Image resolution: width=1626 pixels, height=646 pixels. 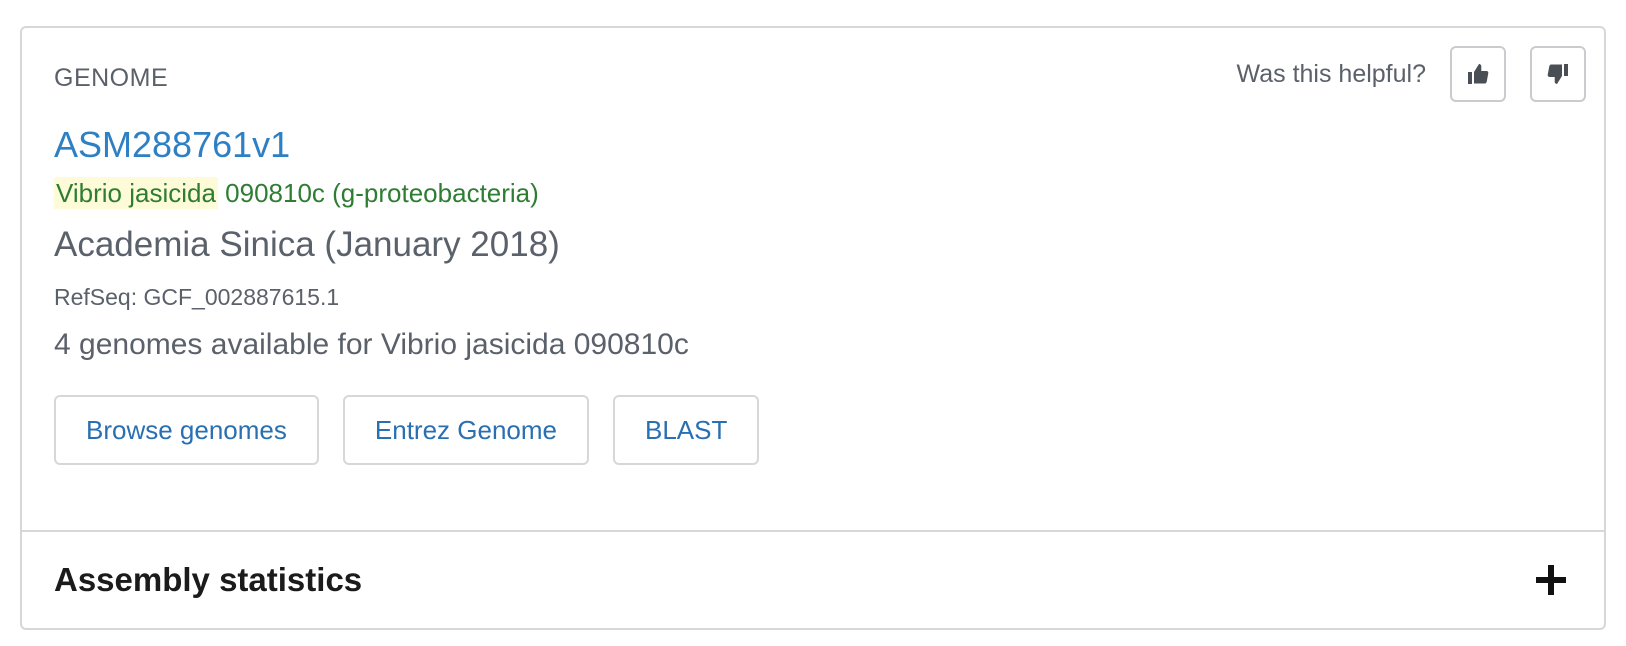 I want to click on plus-icon, so click(x=1551, y=580).